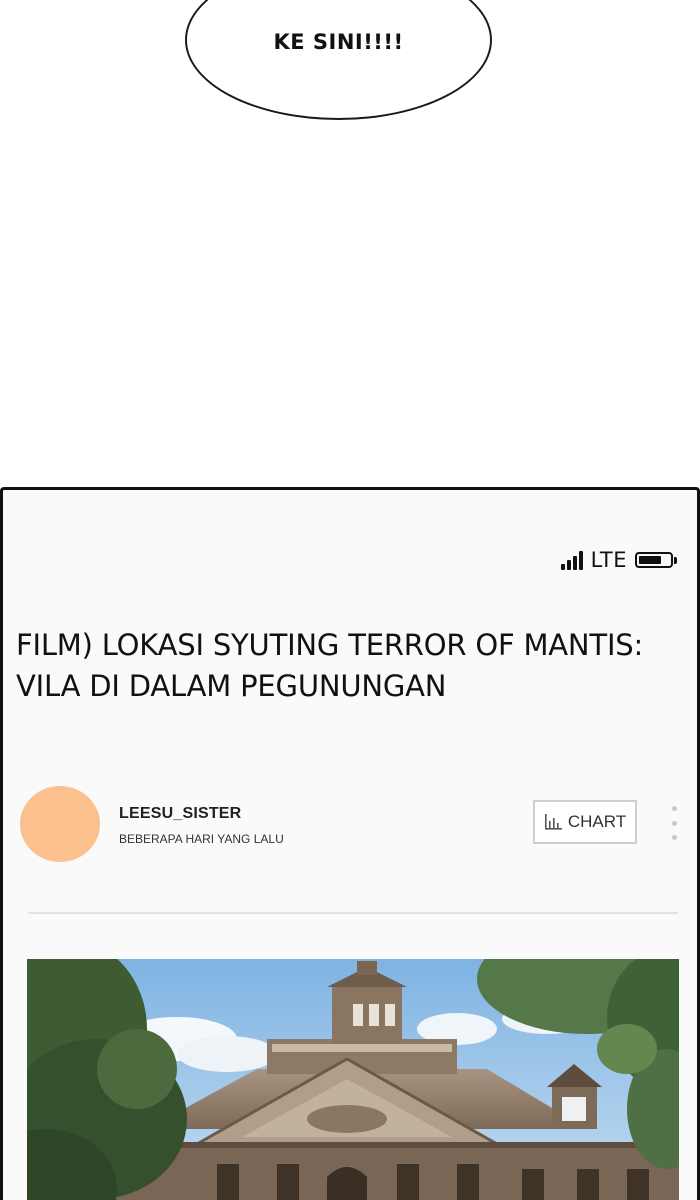  I want to click on chart-icon, so click(553, 822).